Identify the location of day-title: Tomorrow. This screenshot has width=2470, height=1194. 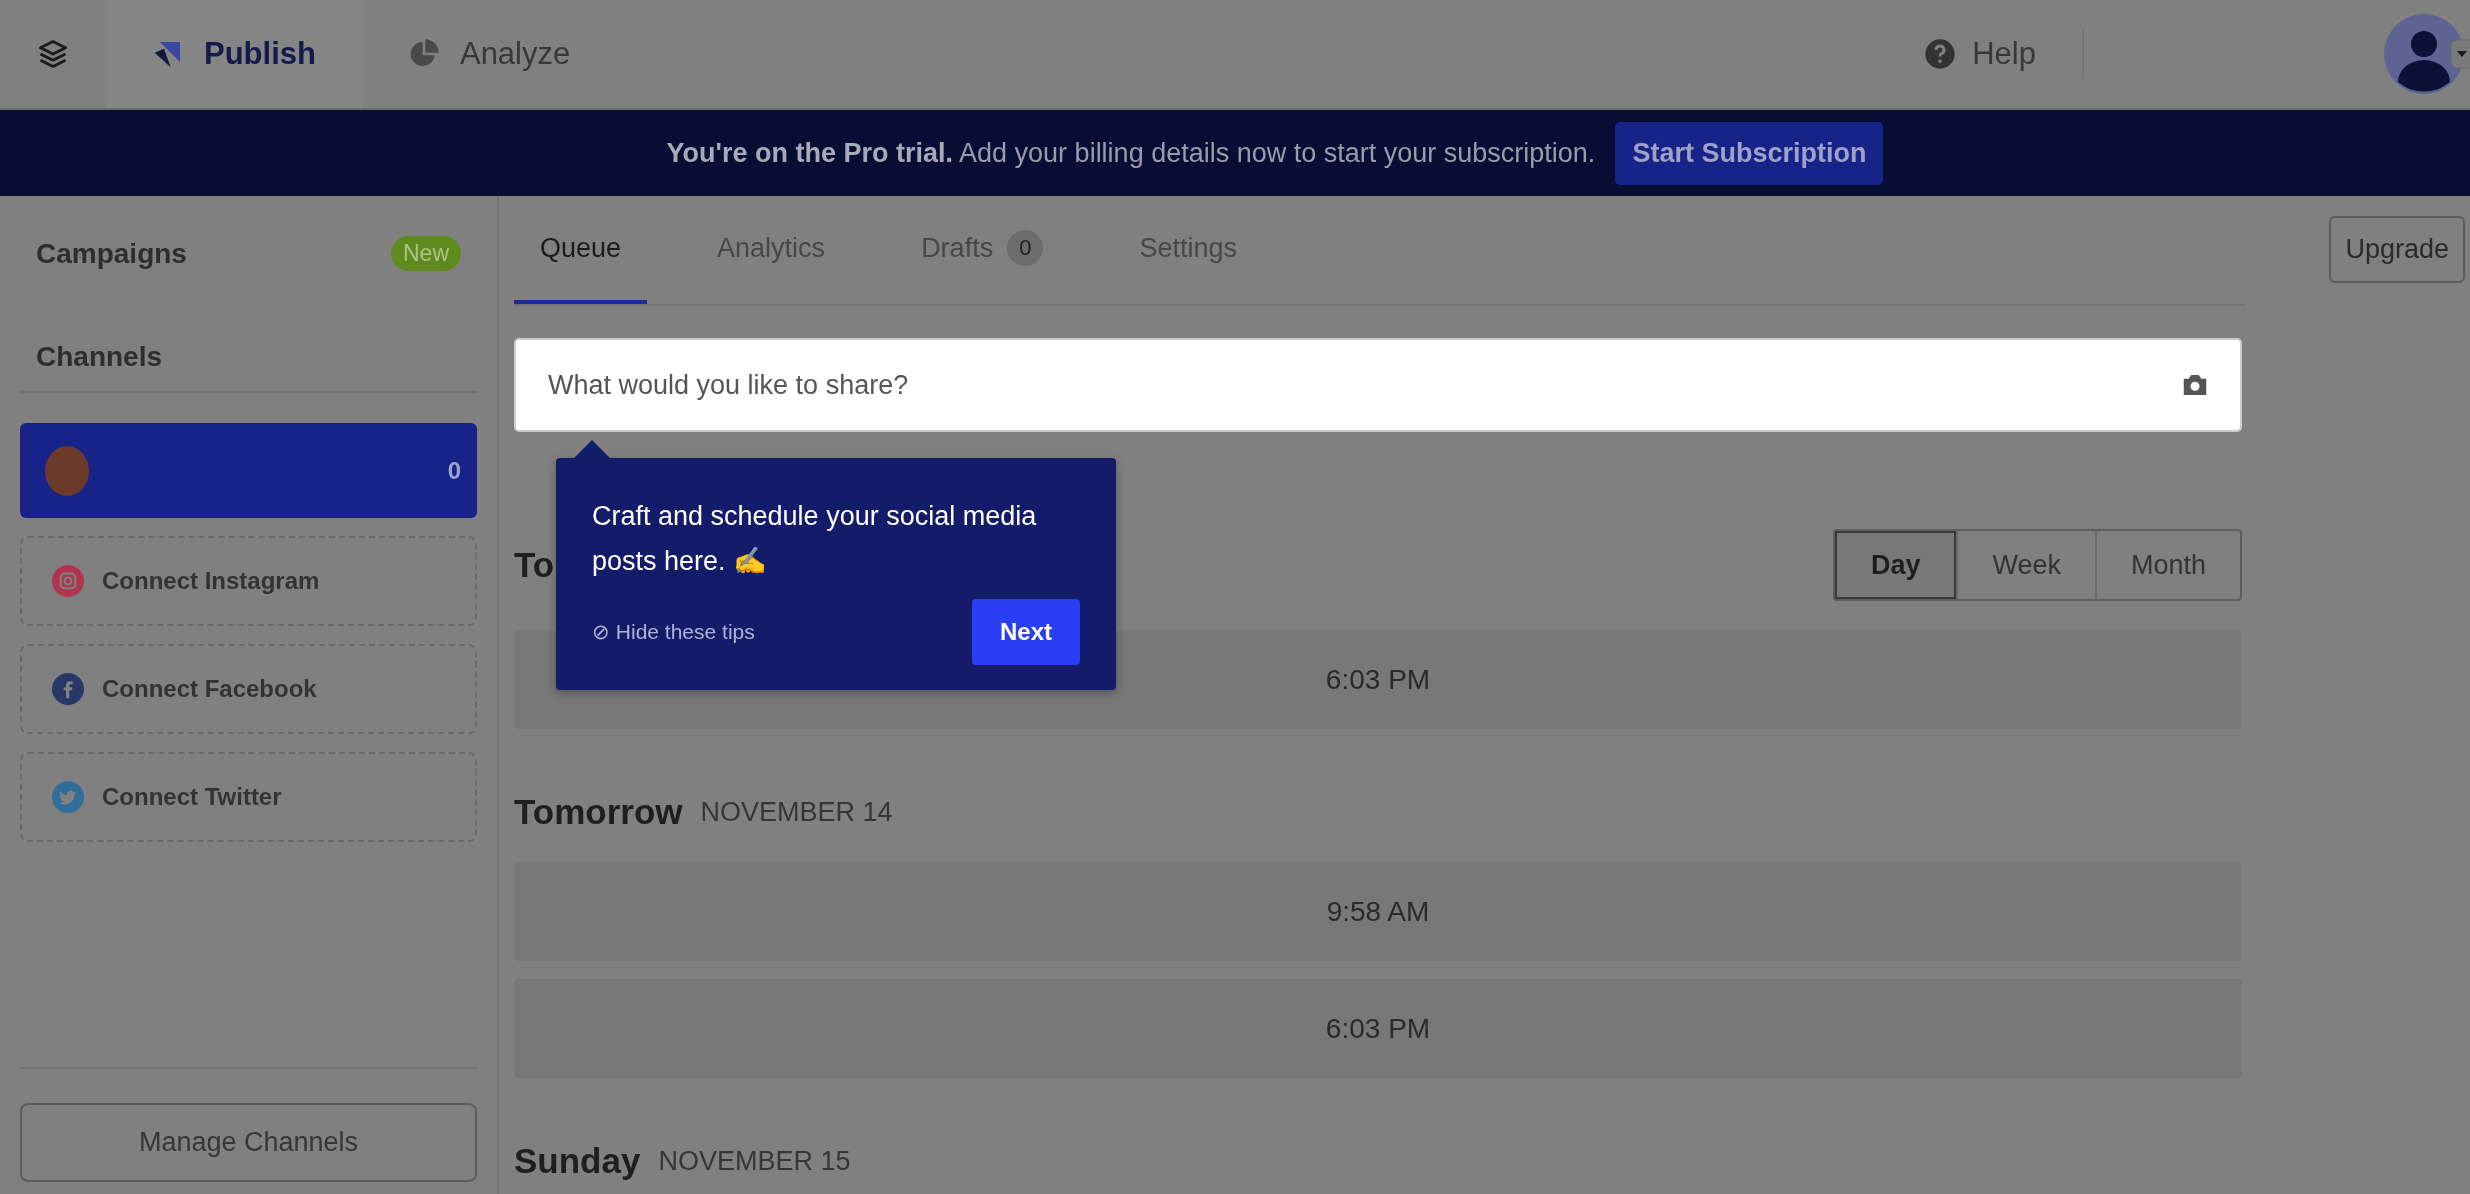
(598, 812).